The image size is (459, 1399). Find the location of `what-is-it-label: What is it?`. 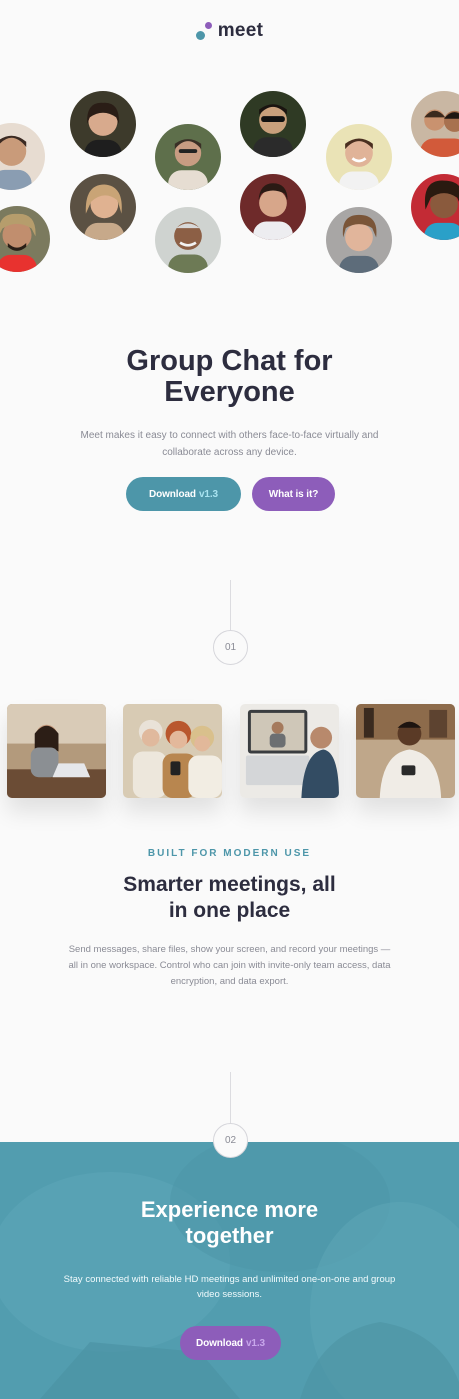

what-is-it-label: What is it? is located at coordinates (293, 494).